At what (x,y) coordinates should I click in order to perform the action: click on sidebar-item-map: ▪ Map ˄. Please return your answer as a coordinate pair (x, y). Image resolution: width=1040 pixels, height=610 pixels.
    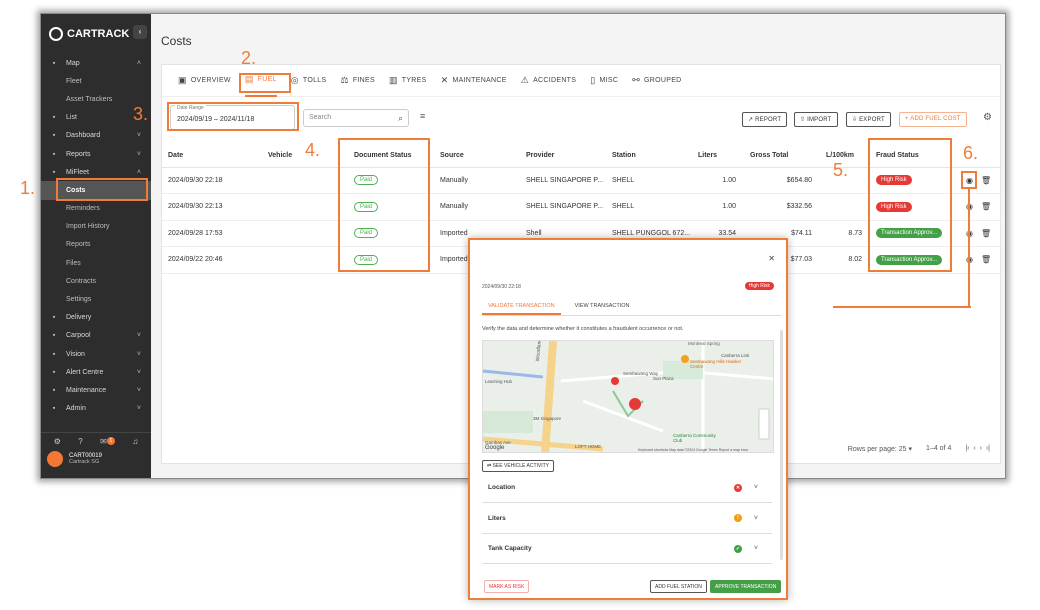
    Looking at the image, I should click on (96, 63).